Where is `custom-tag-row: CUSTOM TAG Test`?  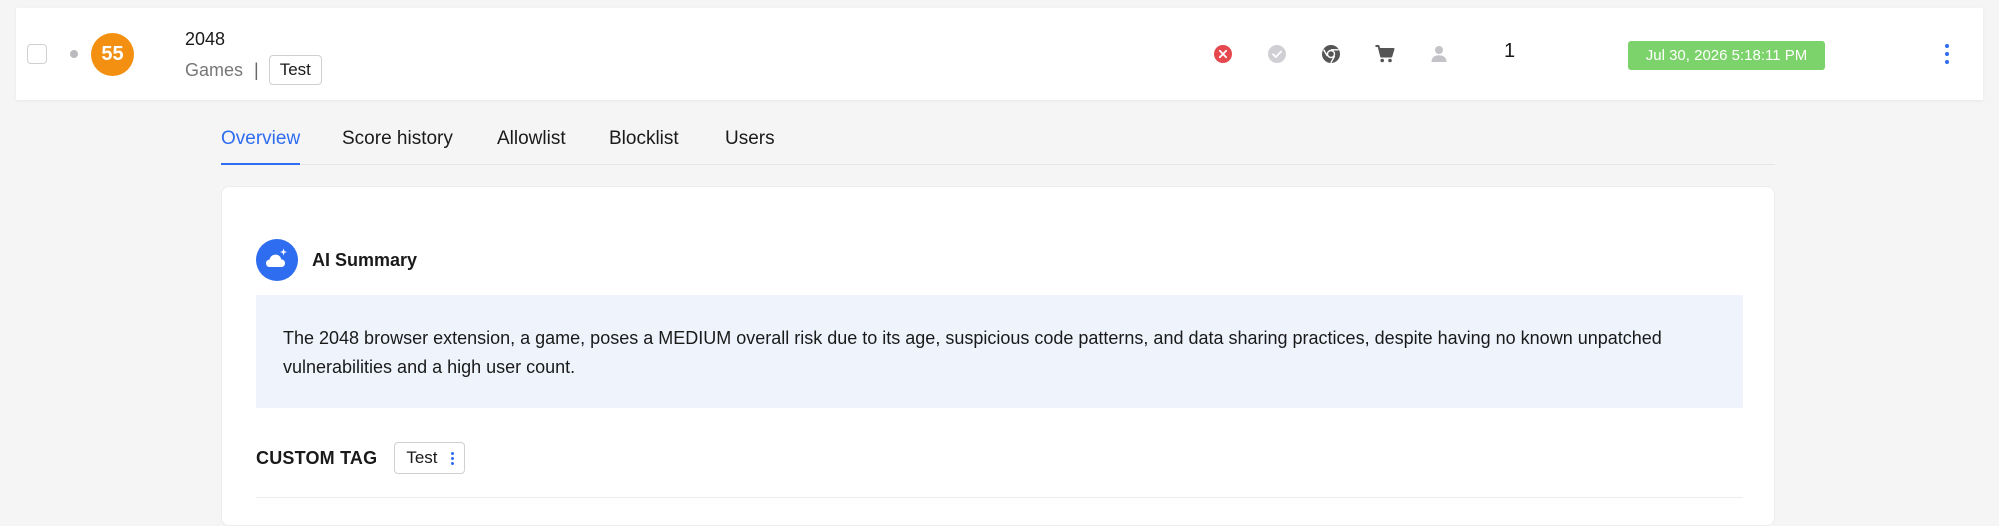 custom-tag-row: CUSTOM TAG Test is located at coordinates (360, 458).